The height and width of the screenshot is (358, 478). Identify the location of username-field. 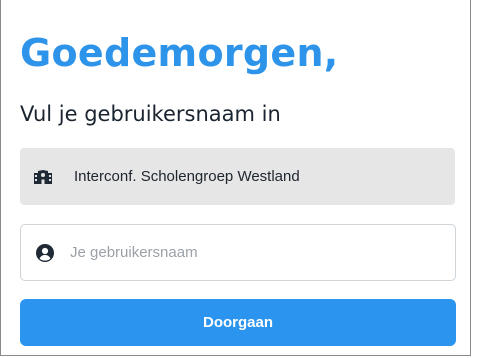
(238, 252).